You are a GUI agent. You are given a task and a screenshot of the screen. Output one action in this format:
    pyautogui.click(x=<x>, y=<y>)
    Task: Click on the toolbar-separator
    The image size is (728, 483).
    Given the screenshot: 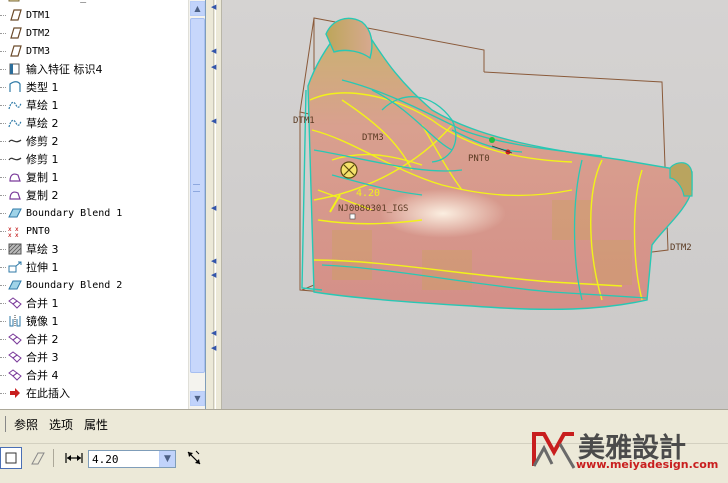 What is the action you would take?
    pyautogui.click(x=53, y=458)
    